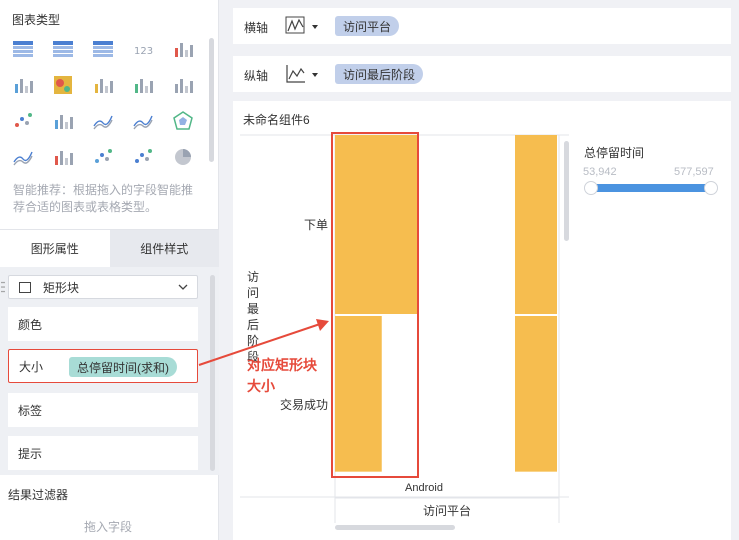 This screenshot has height=540, width=739. Describe the element at coordinates (566, 191) in the screenshot. I see `chart-vertical-scrollbar` at that location.